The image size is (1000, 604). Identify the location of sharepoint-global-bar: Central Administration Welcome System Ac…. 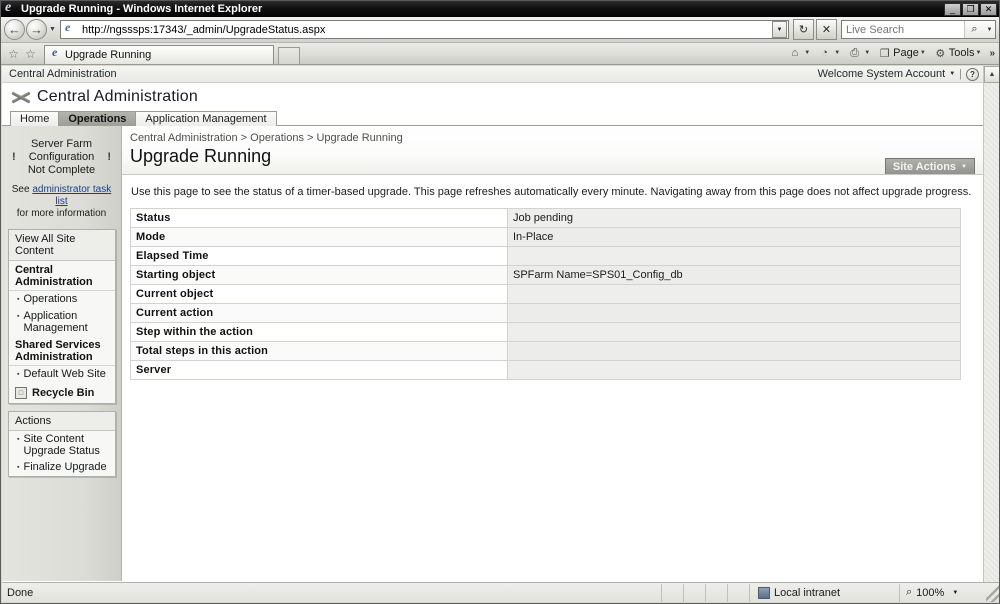
(492, 74).